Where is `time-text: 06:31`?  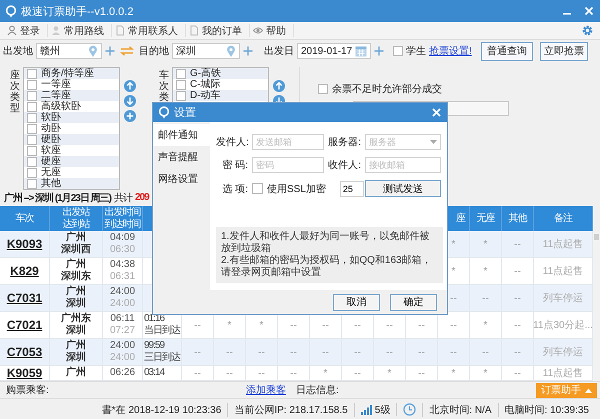
time-text: 06:31 is located at coordinates (123, 277).